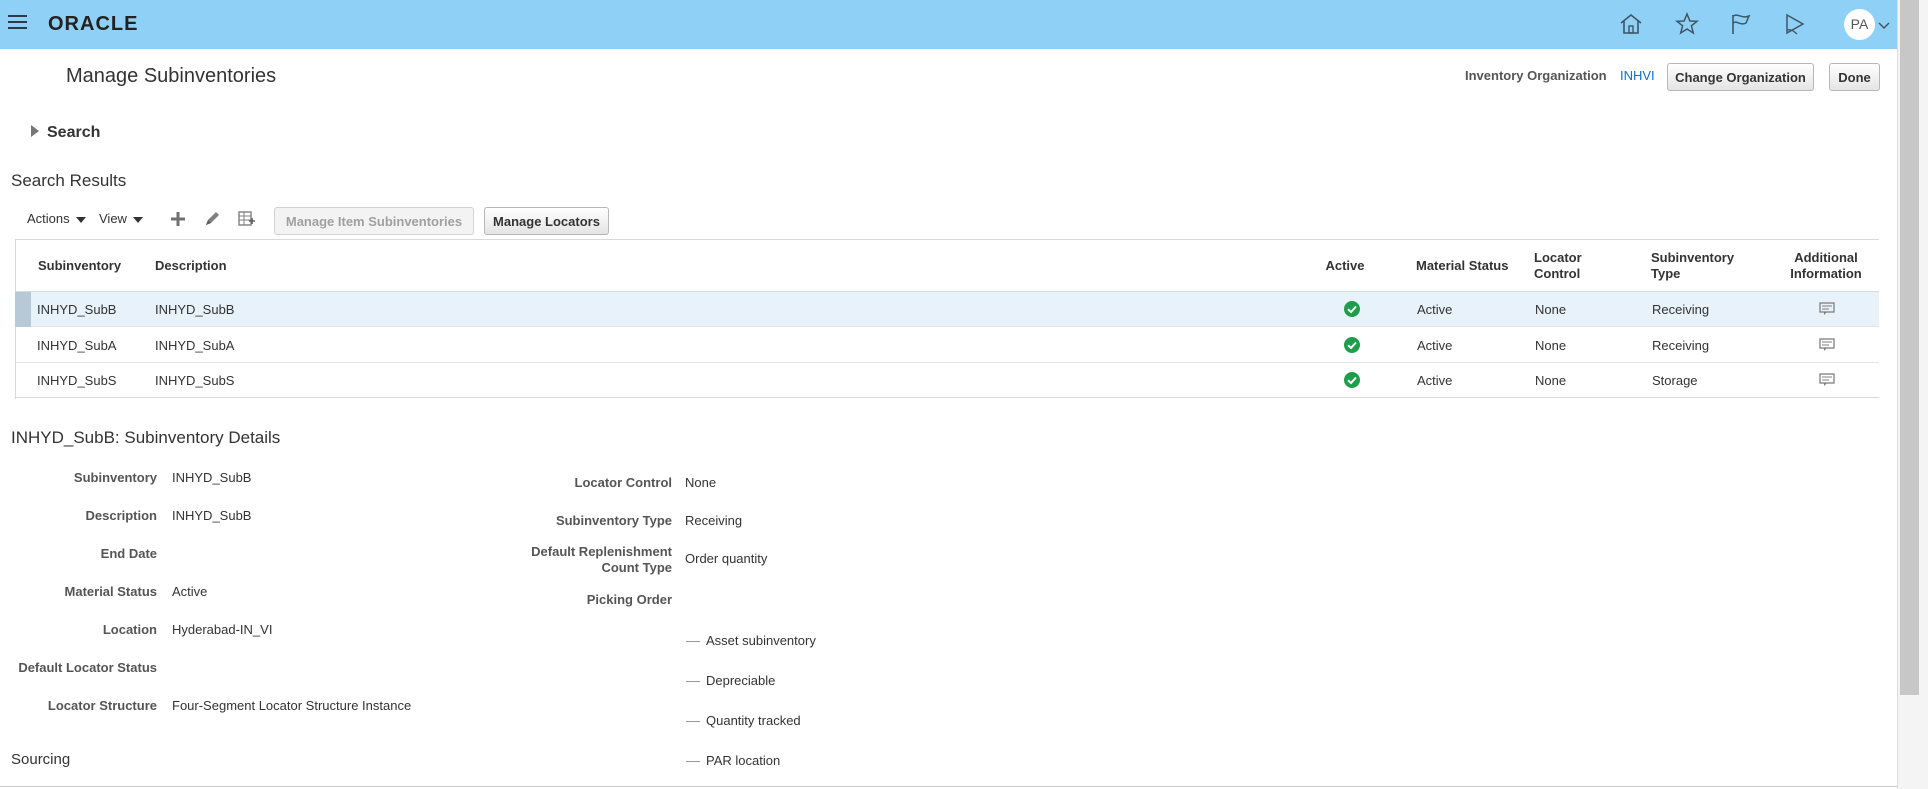  Describe the element at coordinates (1854, 77) in the screenshot. I see `done-button: Done` at that location.